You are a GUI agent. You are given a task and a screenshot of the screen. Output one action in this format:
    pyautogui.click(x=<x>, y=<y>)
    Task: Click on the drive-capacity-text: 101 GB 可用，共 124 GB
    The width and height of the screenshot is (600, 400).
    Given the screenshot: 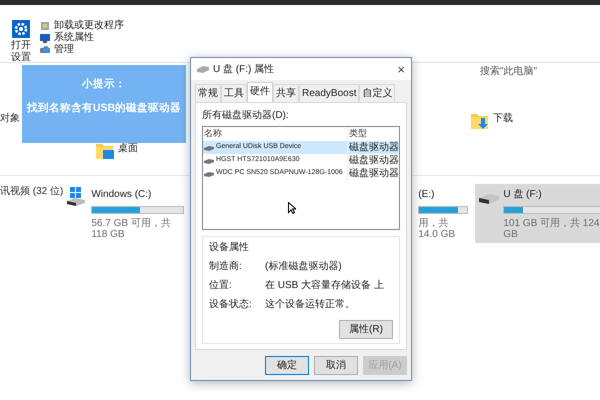 What is the action you would take?
    pyautogui.click(x=551, y=229)
    